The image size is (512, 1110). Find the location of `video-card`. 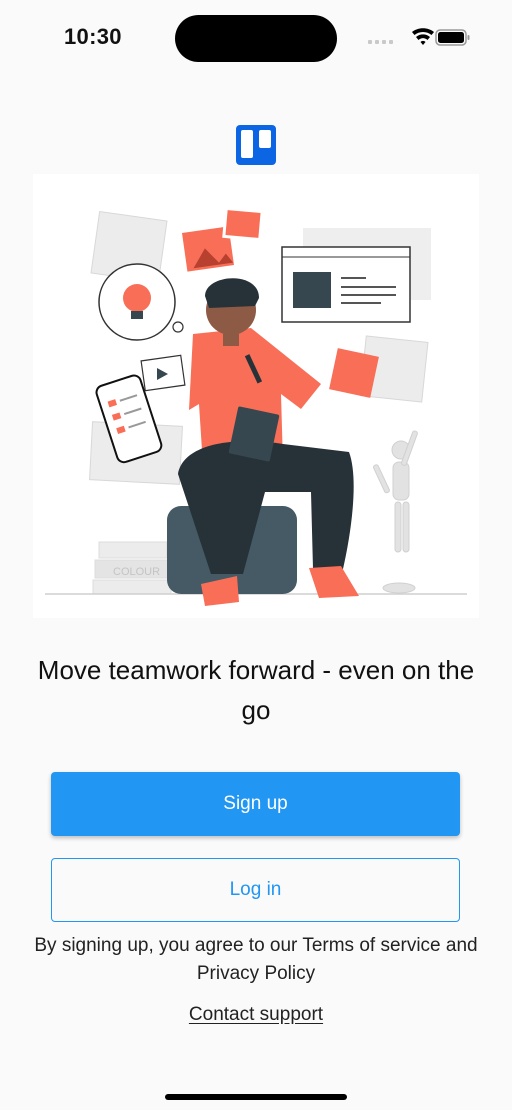

video-card is located at coordinates (163, 373).